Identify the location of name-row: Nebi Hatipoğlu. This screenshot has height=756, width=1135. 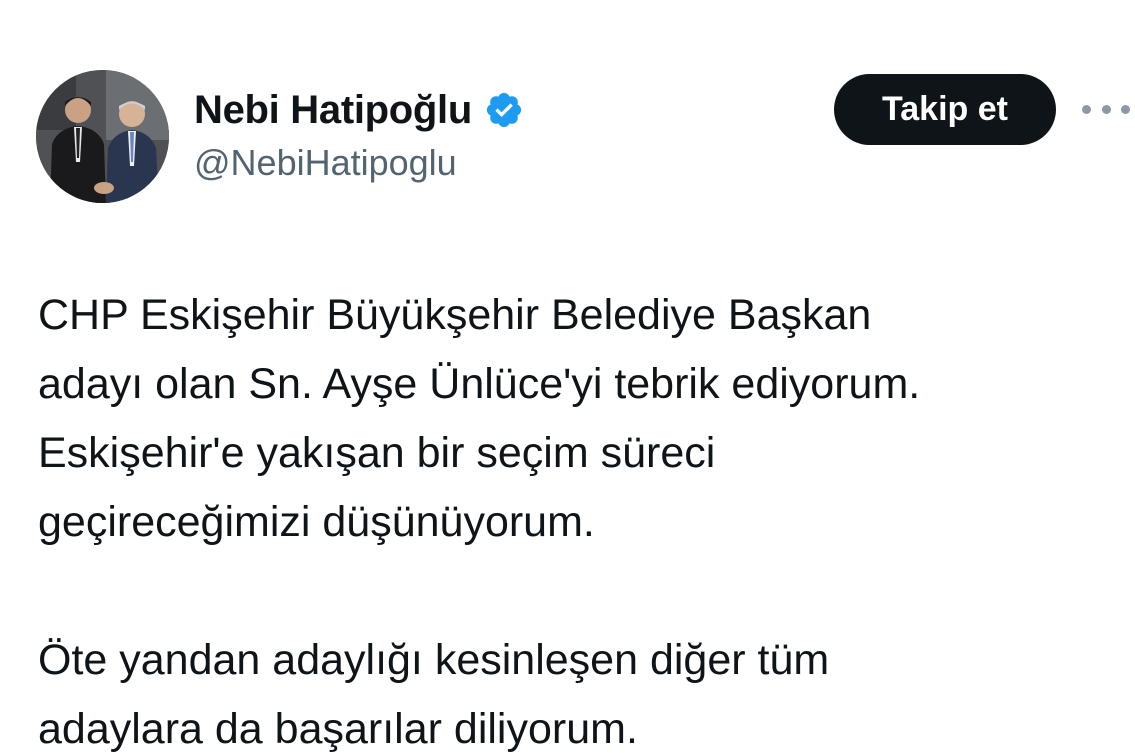
(359, 110).